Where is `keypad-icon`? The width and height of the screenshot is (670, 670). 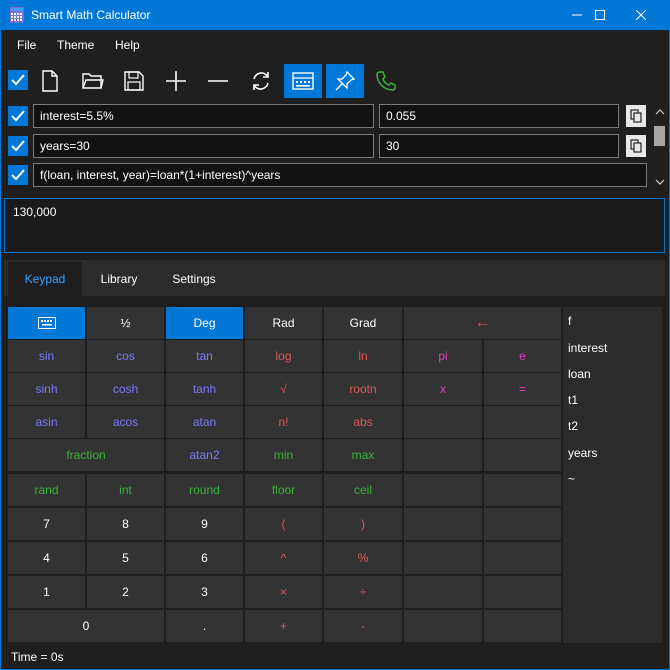
keypad-icon is located at coordinates (303, 81).